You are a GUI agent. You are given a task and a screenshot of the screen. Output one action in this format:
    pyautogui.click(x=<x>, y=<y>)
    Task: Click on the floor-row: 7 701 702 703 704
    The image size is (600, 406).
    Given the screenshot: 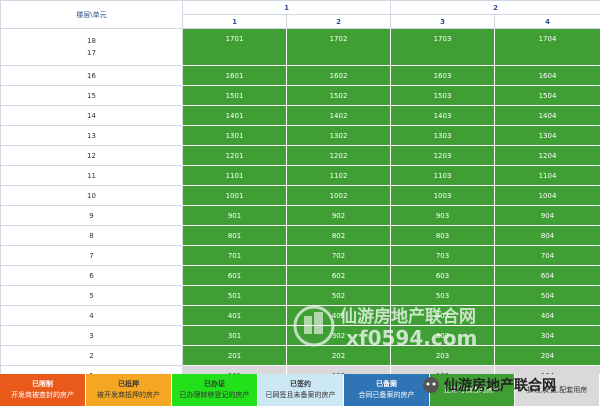 What is the action you would take?
    pyautogui.click(x=300, y=255)
    